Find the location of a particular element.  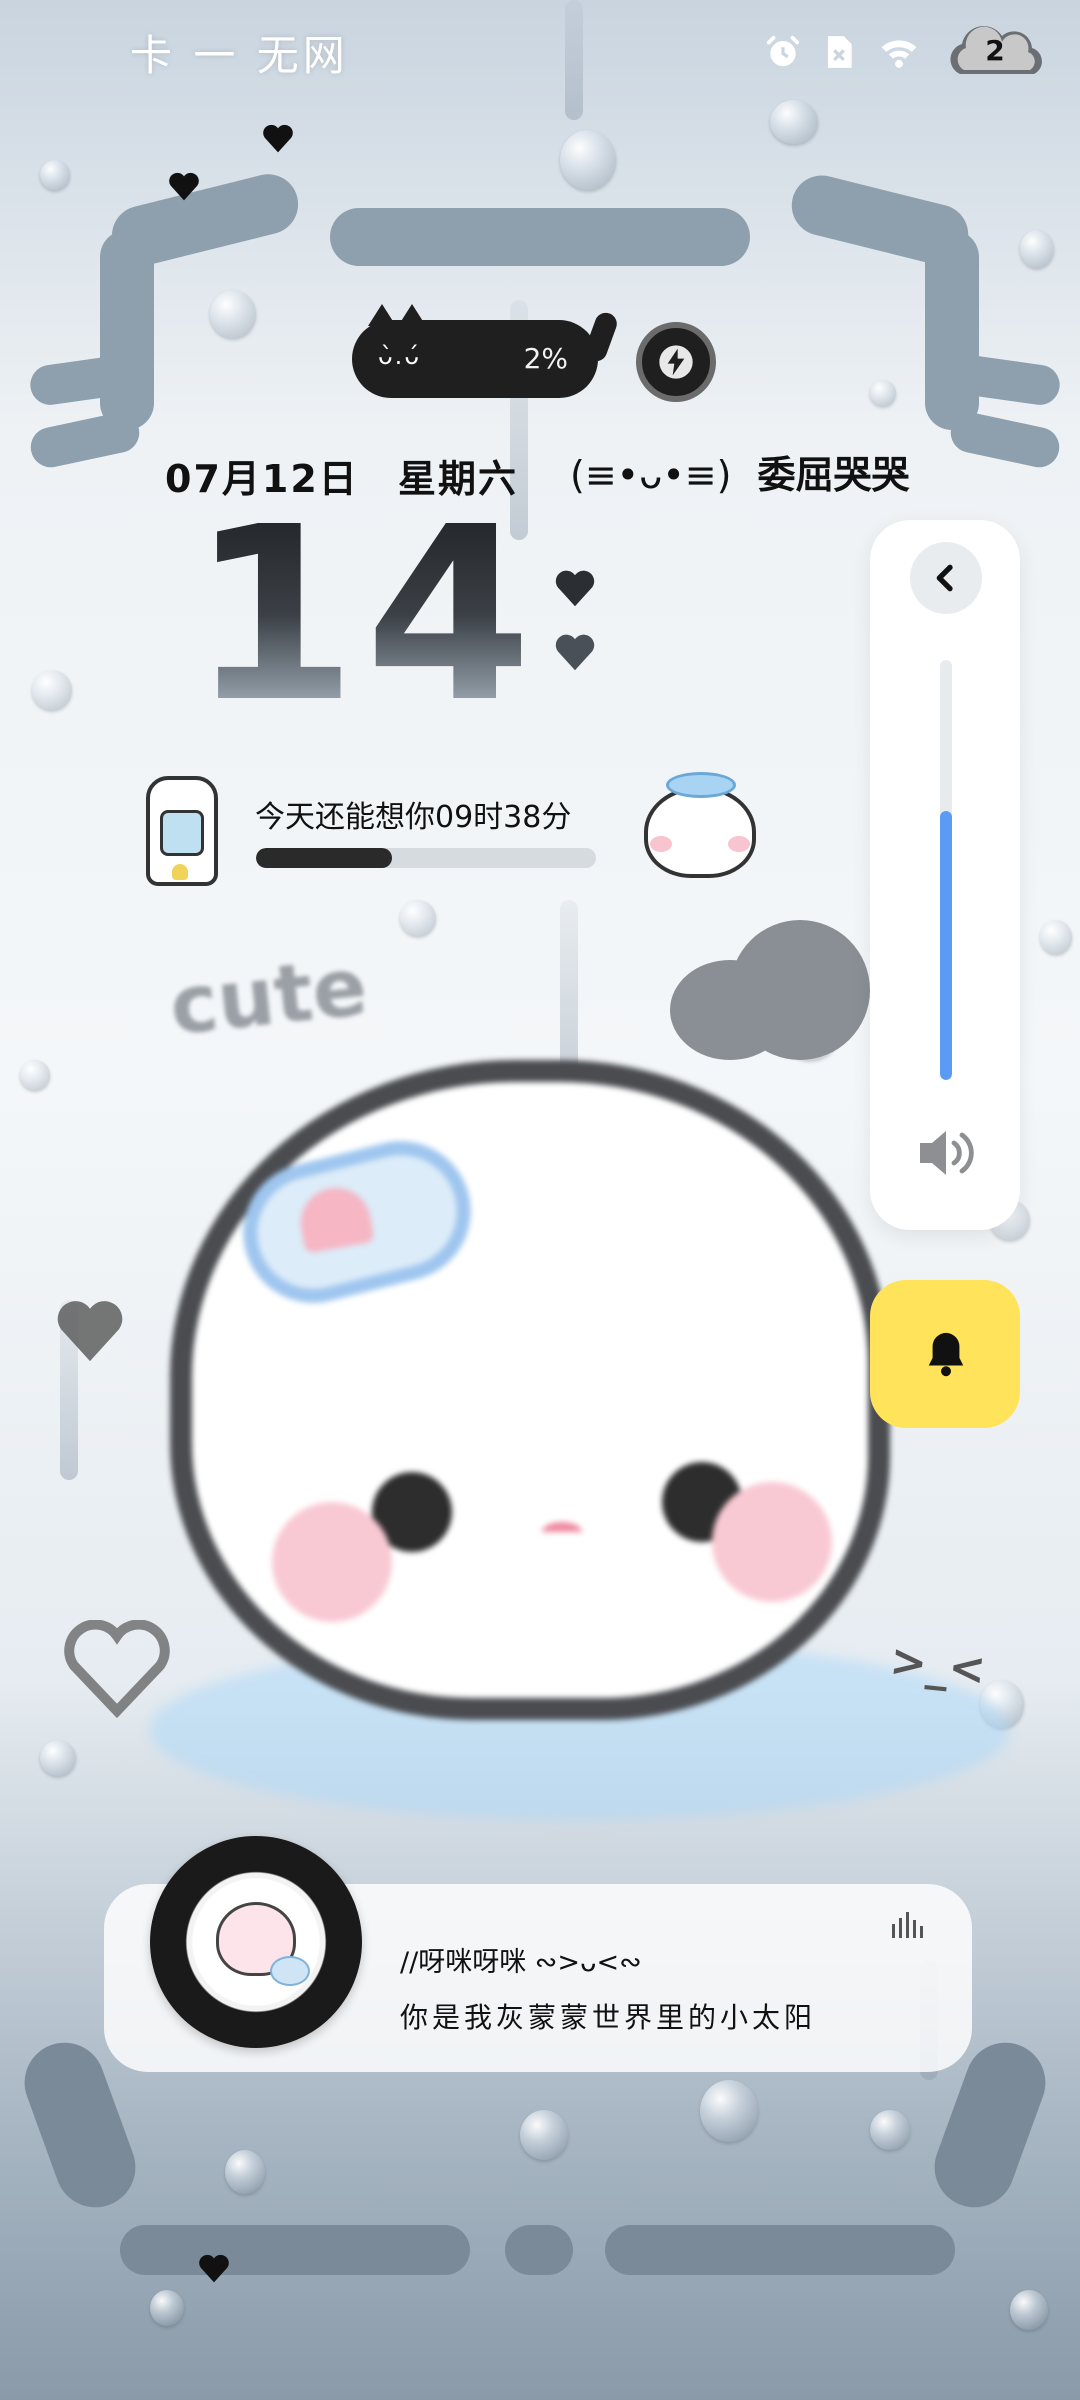

charging-button is located at coordinates (676, 362).